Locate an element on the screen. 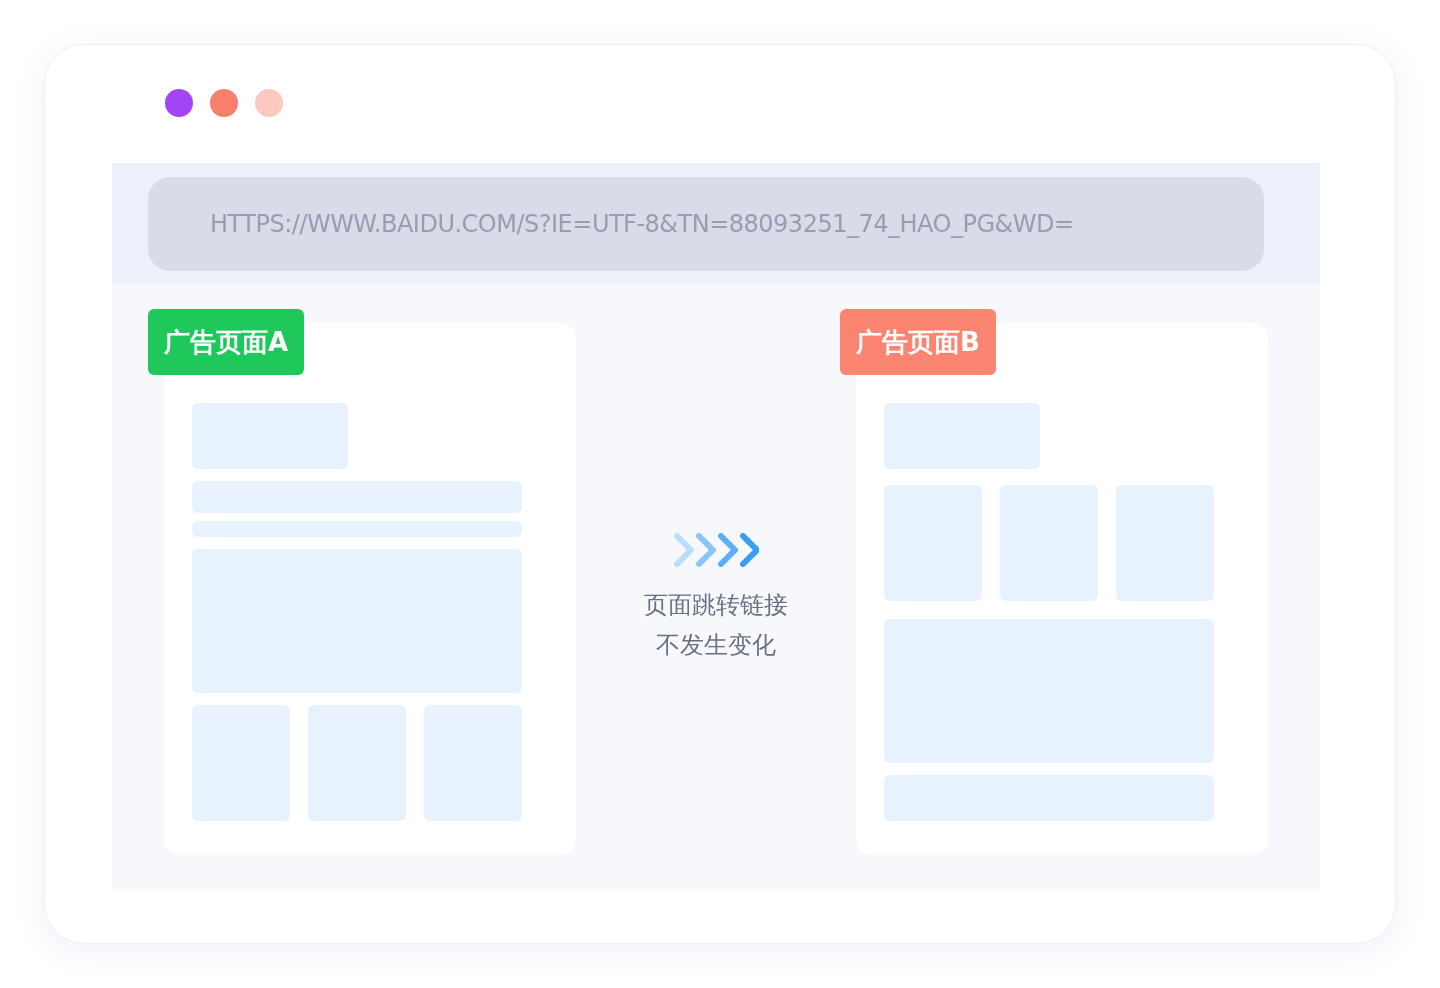 This screenshot has height=988, width=1440. chevrons-icon is located at coordinates (716, 550).